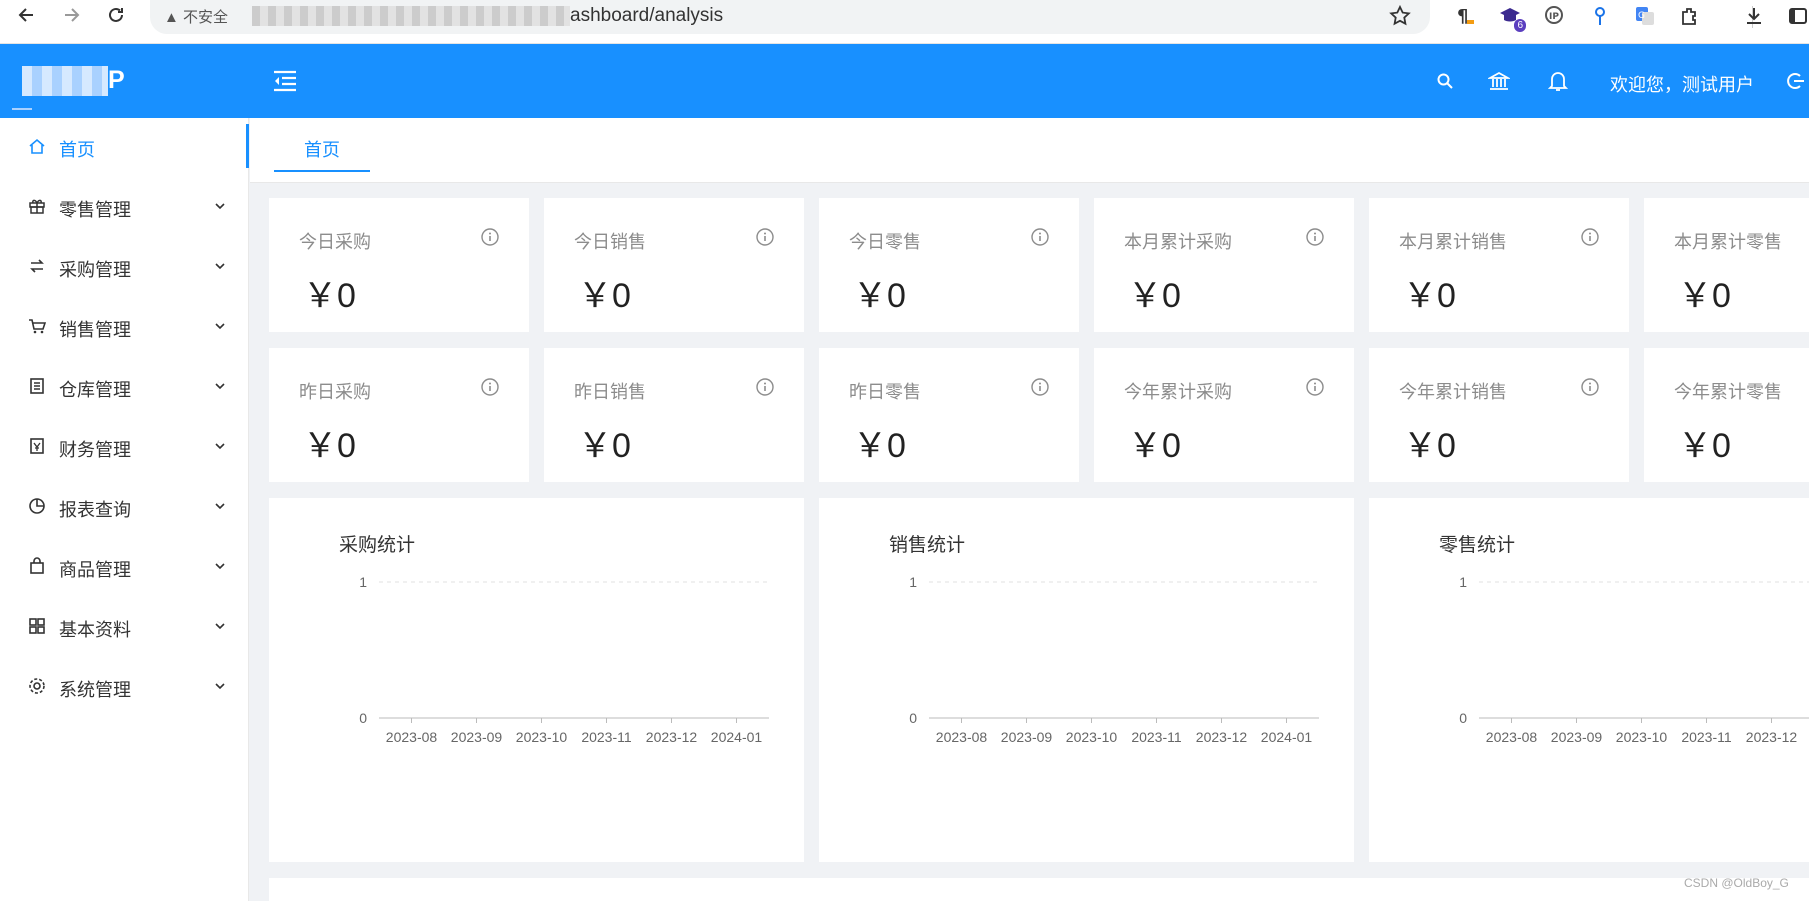 Image resolution: width=1809 pixels, height=901 pixels. I want to click on x-tick-label: 2023-10, so click(1642, 737).